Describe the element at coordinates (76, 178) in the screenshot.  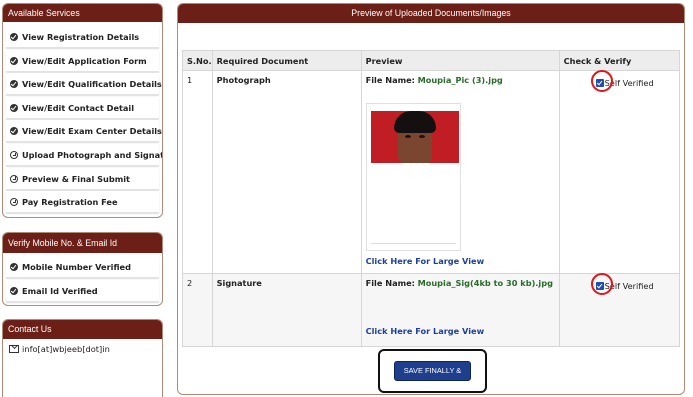
I see `menu-item-label: Preview & Final Submit` at that location.